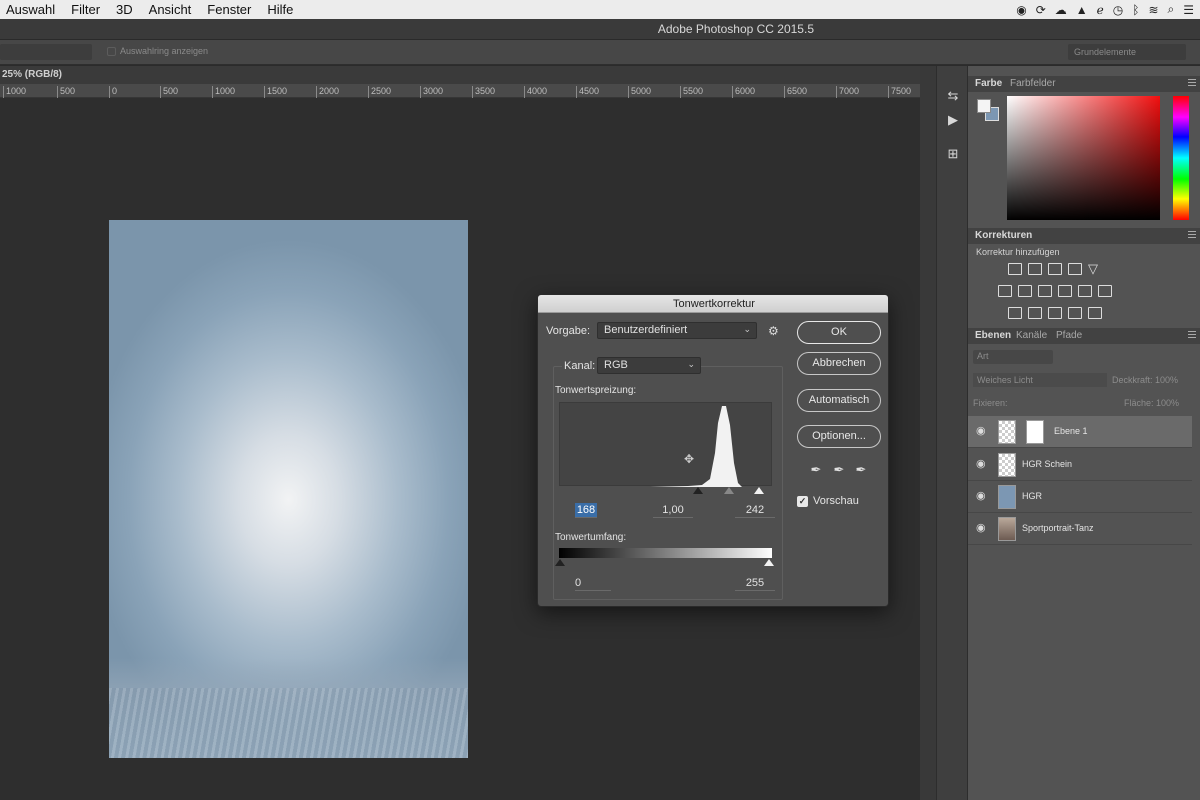 This screenshot has height=800, width=1200. I want to click on output-gradient, so click(665, 553).